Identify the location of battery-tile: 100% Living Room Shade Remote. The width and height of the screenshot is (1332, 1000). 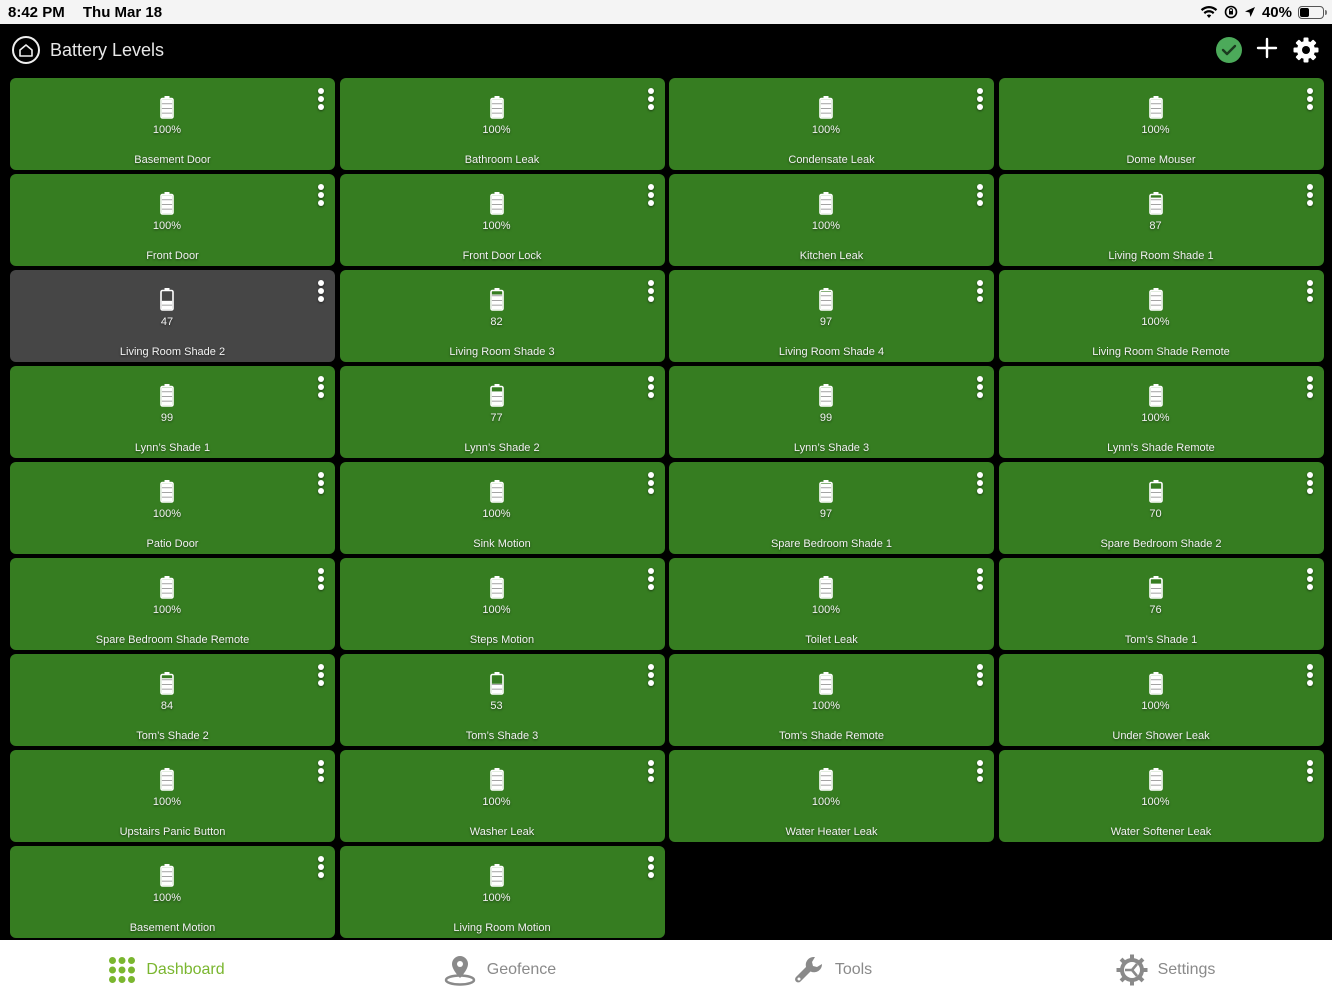
(1161, 316).